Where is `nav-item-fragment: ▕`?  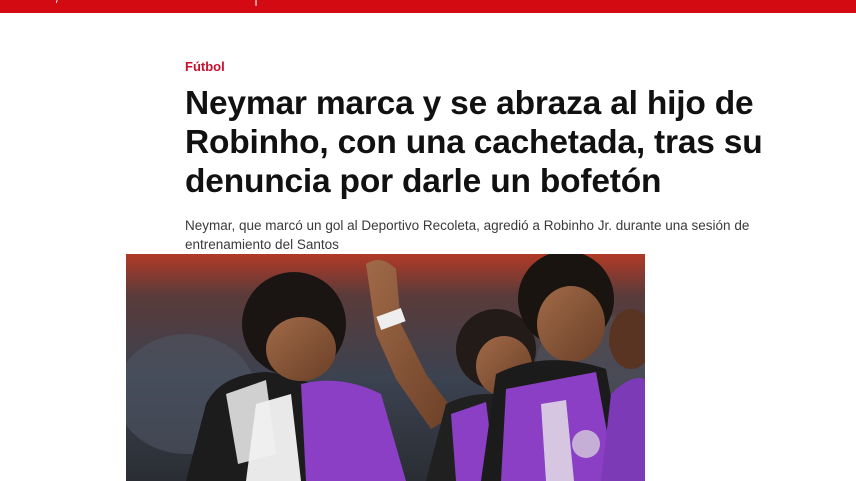
nav-item-fragment: ▕ is located at coordinates (252, 3).